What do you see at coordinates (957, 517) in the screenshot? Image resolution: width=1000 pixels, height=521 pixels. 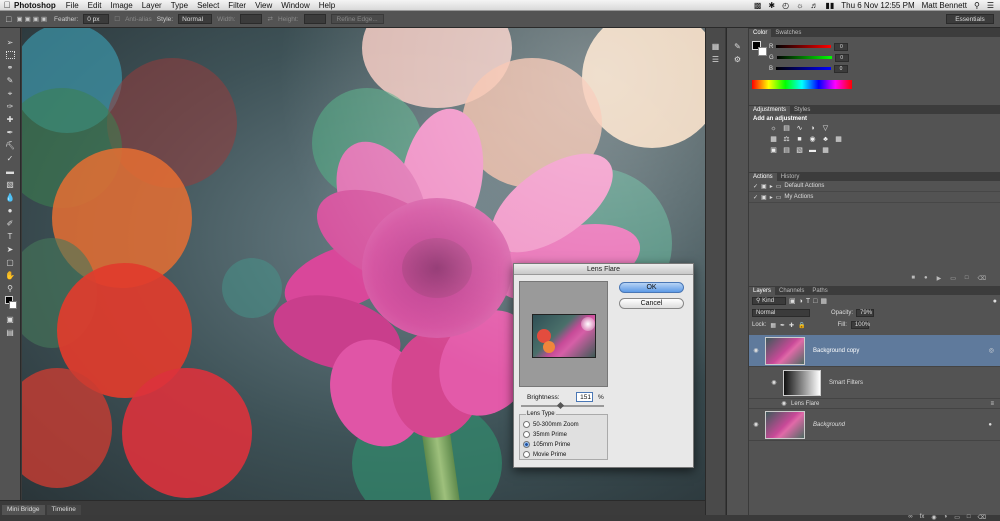 I see `group-icon: ▭` at bounding box center [957, 517].